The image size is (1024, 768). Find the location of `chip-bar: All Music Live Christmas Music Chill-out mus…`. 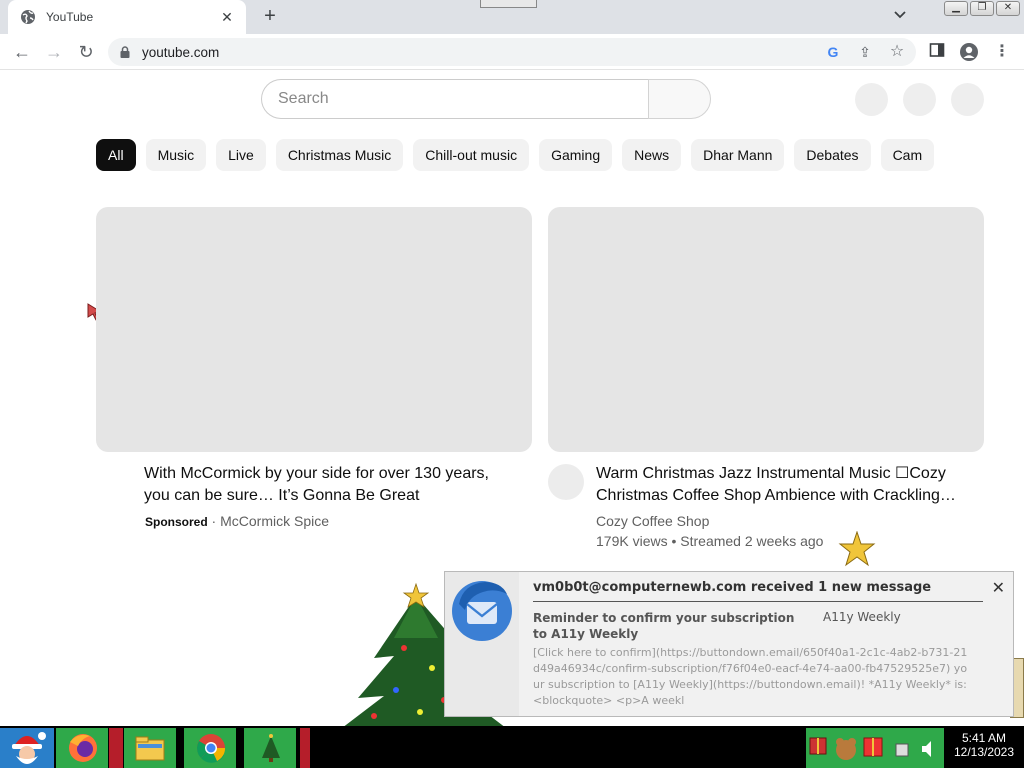

chip-bar: All Music Live Christmas Music Chill-out mus… is located at coordinates (521, 155).